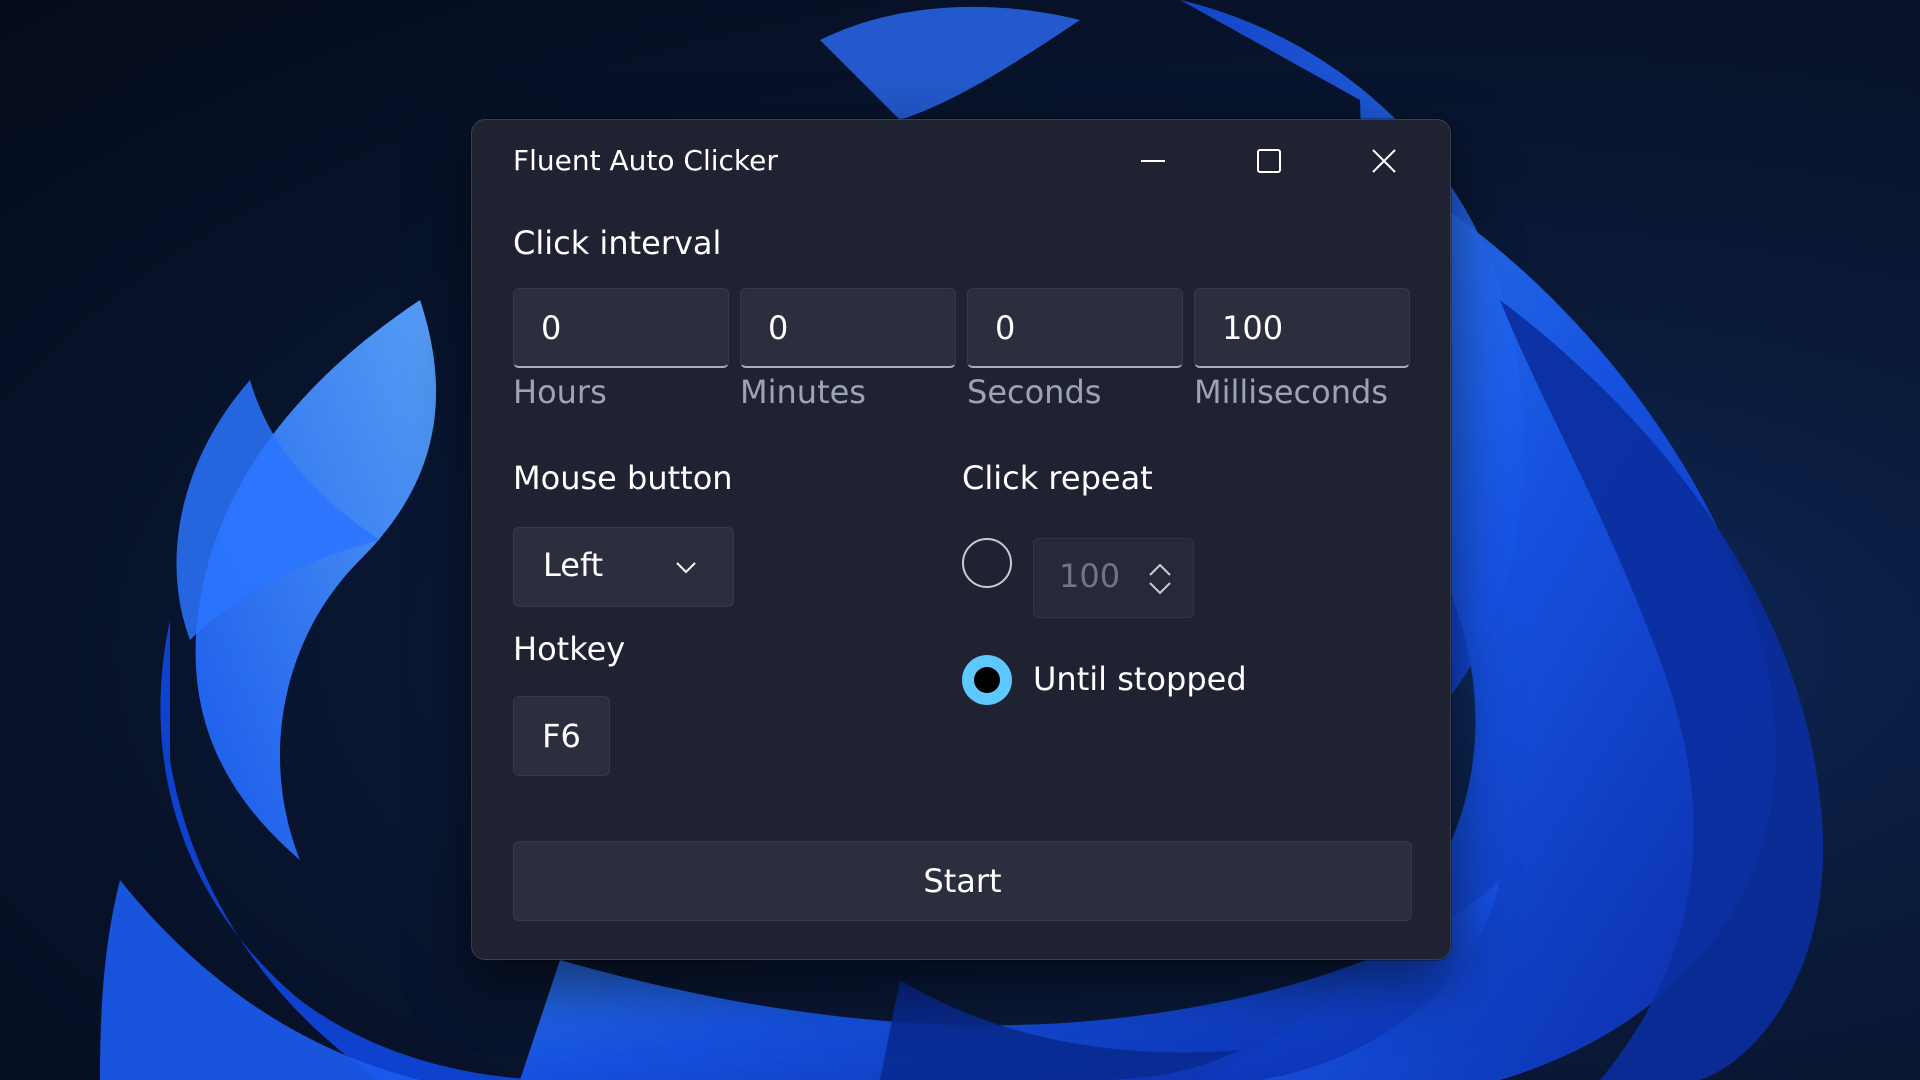  I want to click on mouse-button-label: Mouse button, so click(623, 478).